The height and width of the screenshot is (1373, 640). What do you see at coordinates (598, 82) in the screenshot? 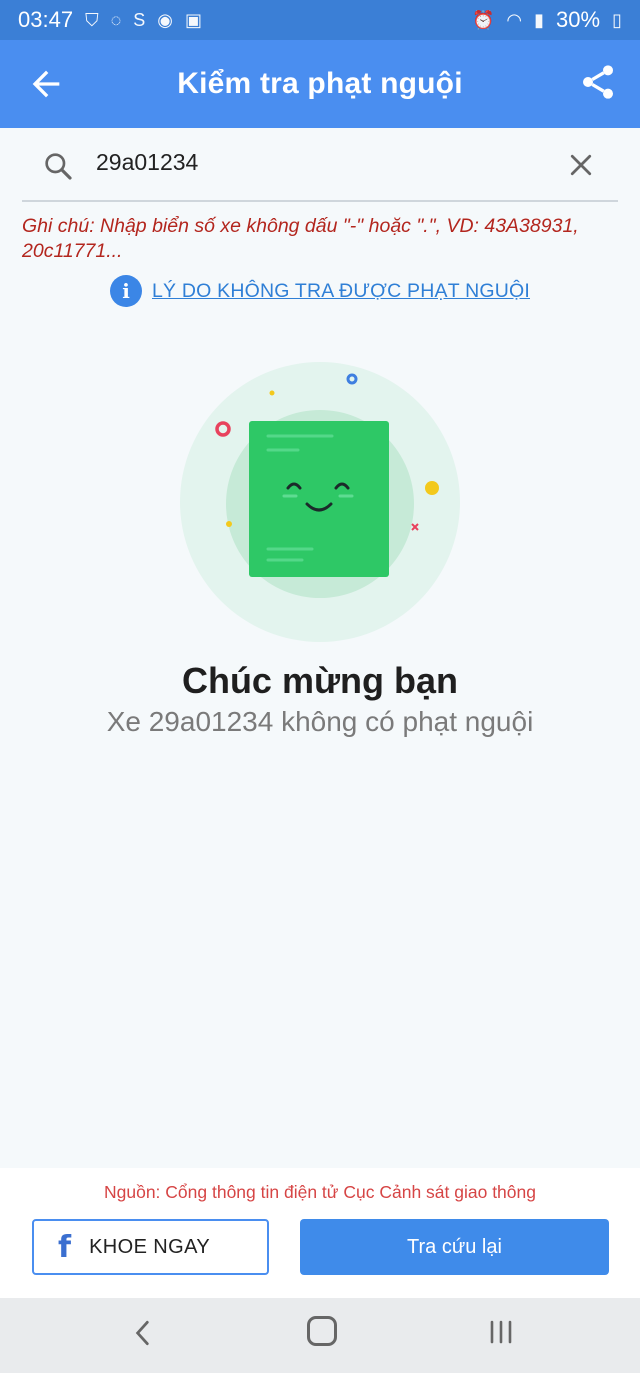
I see `share-icon` at bounding box center [598, 82].